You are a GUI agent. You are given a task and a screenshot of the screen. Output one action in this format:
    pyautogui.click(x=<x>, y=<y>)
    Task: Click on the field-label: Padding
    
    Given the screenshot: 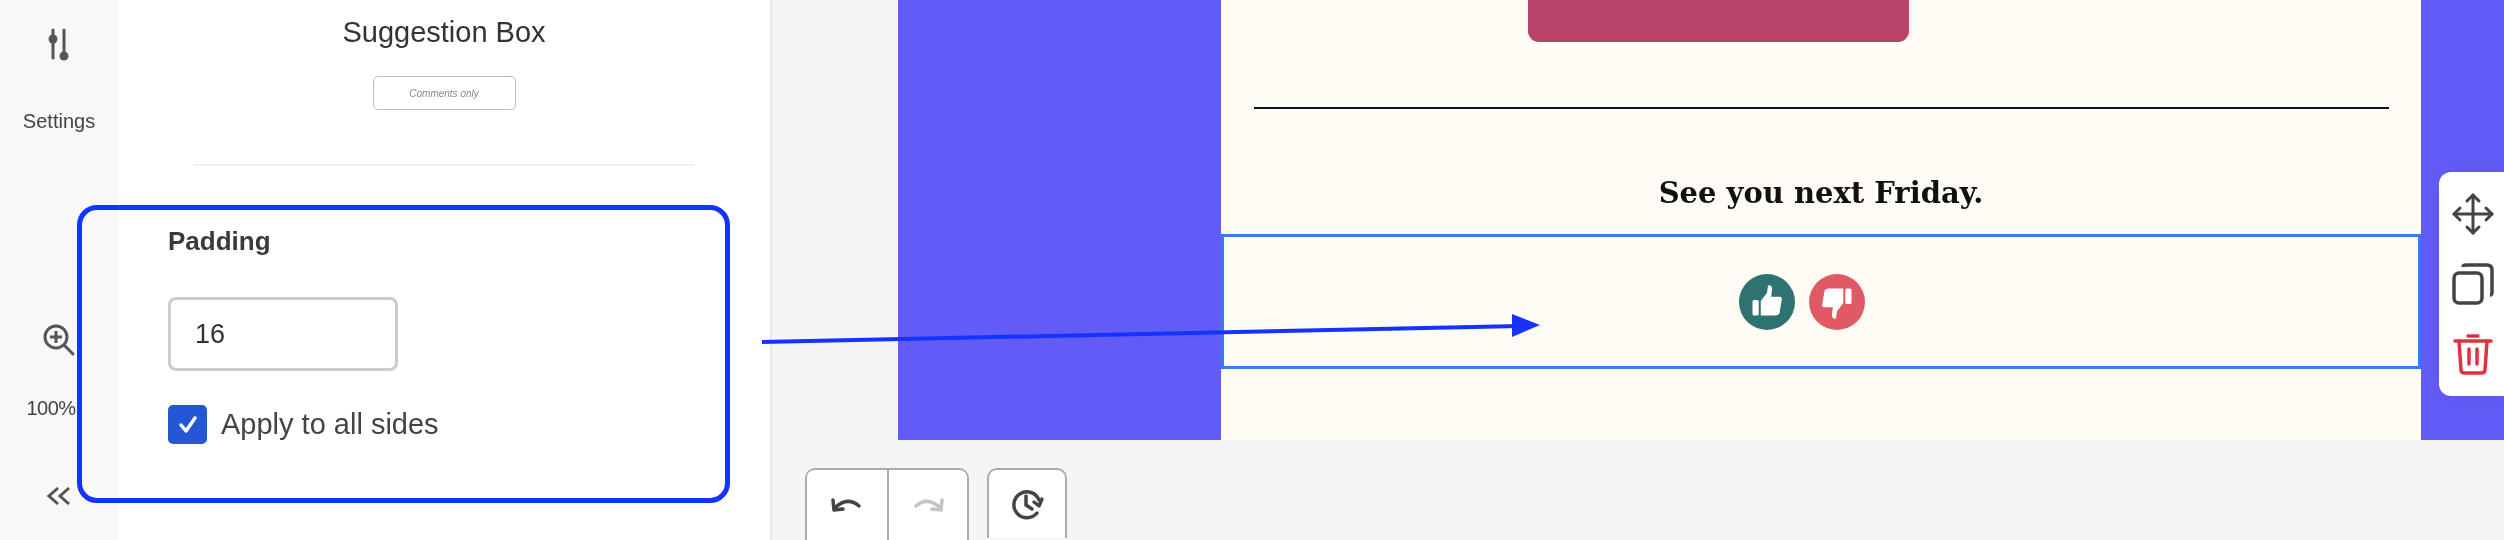 What is the action you would take?
    pyautogui.click(x=220, y=241)
    